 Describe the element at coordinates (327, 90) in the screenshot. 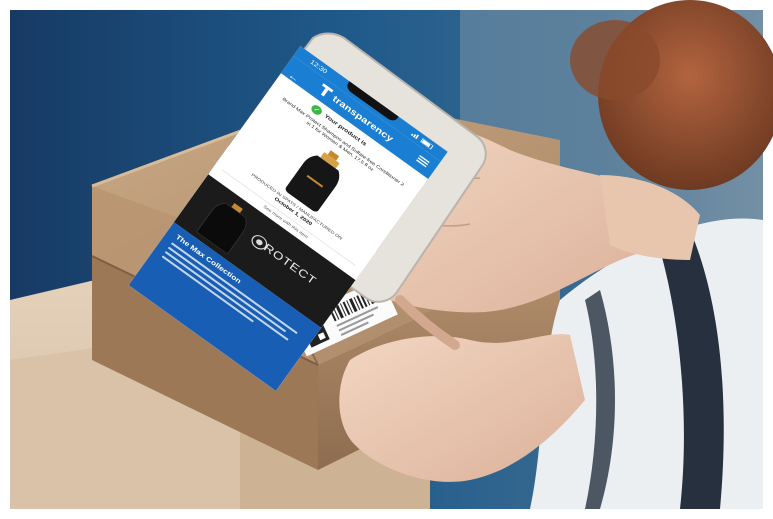

I see `transparency-logo-icon` at that location.